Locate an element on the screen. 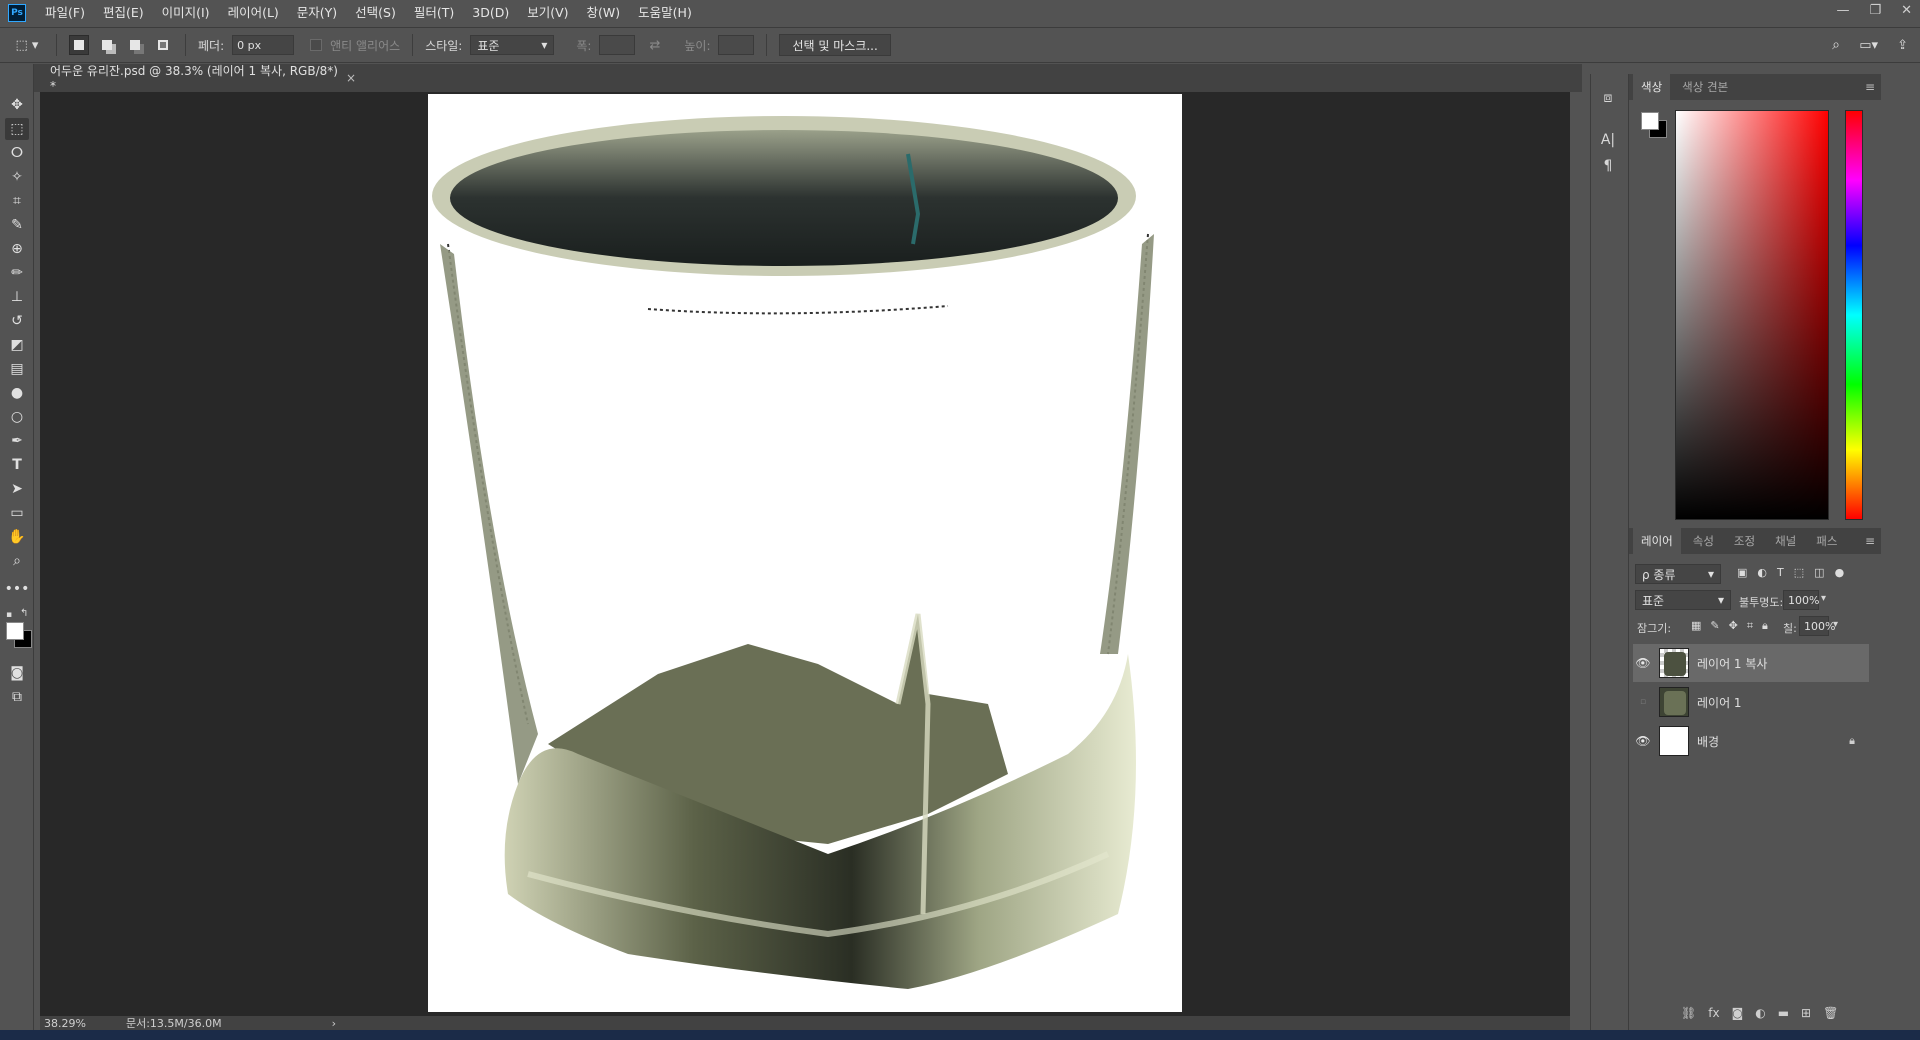 The height and width of the screenshot is (1040, 1920). menu-3d: 3D(D) is located at coordinates (490, 13).